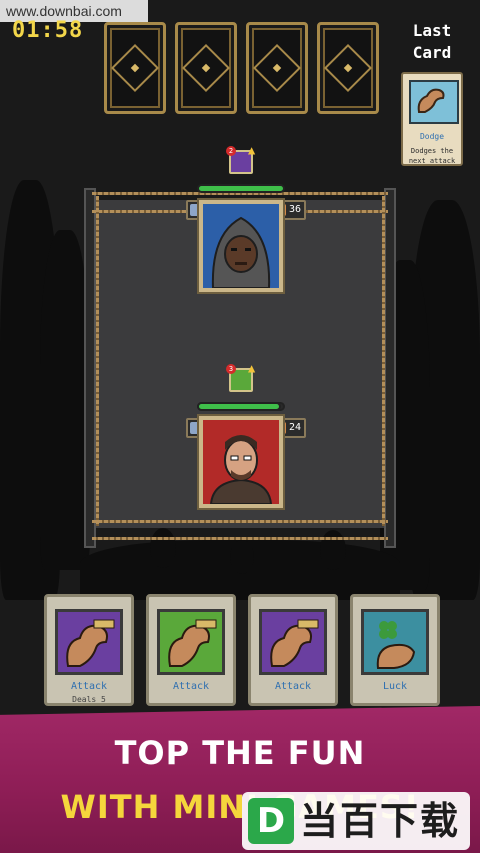 This screenshot has width=480, height=853. I want to click on player-portrait, so click(241, 462).